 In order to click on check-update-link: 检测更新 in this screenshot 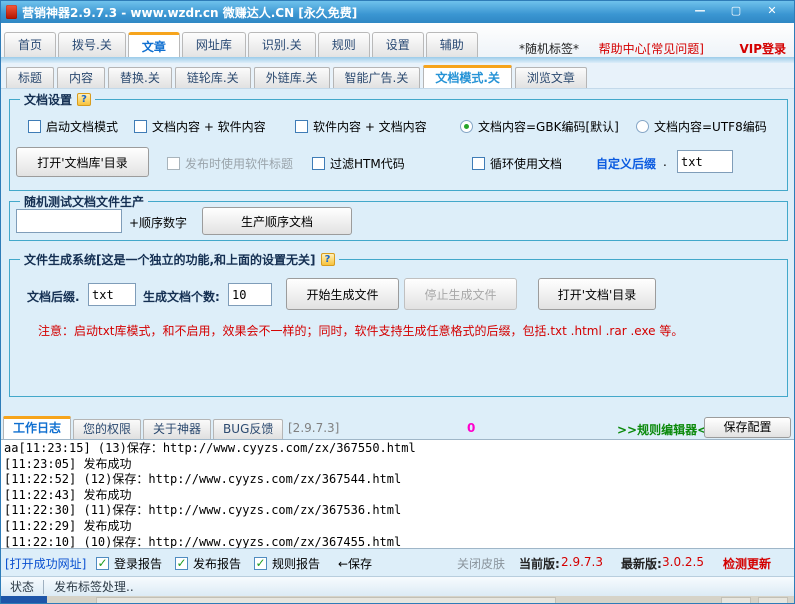, I will do `click(747, 563)`.